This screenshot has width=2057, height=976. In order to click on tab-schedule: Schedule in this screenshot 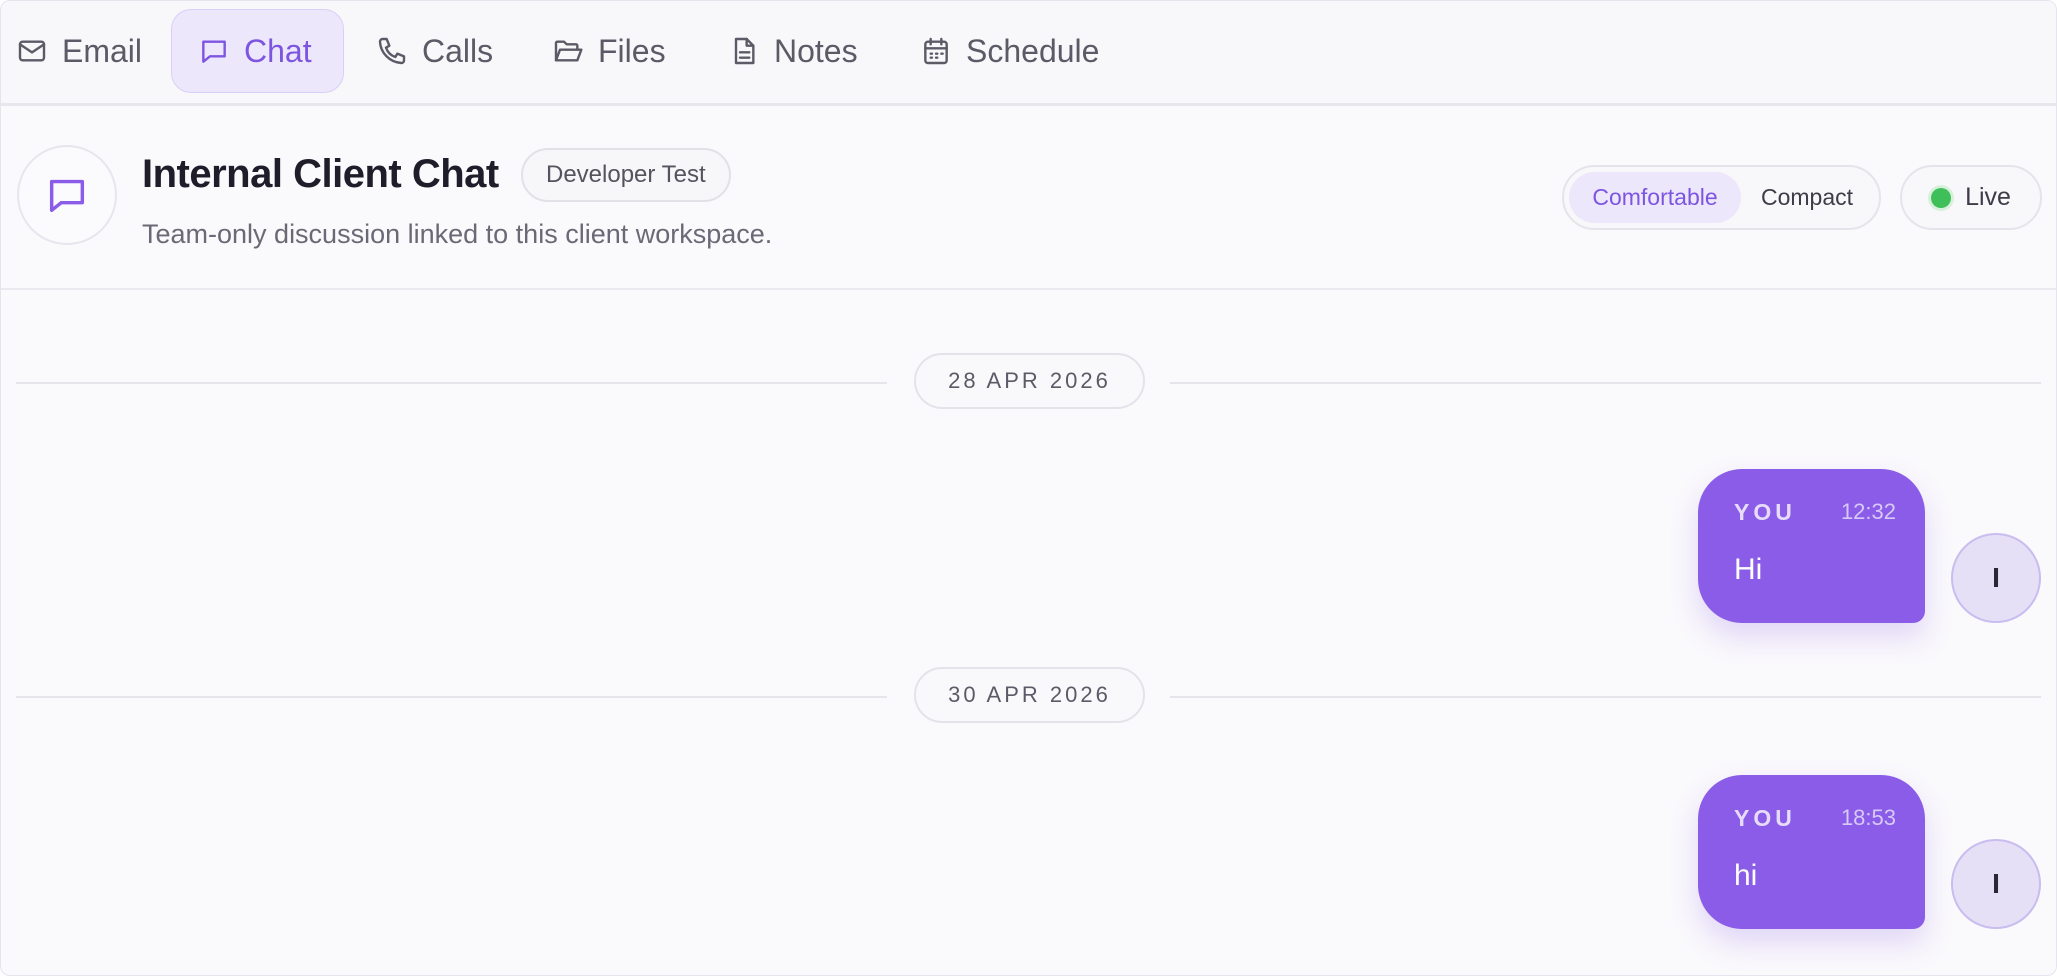, I will do `click(1009, 51)`.